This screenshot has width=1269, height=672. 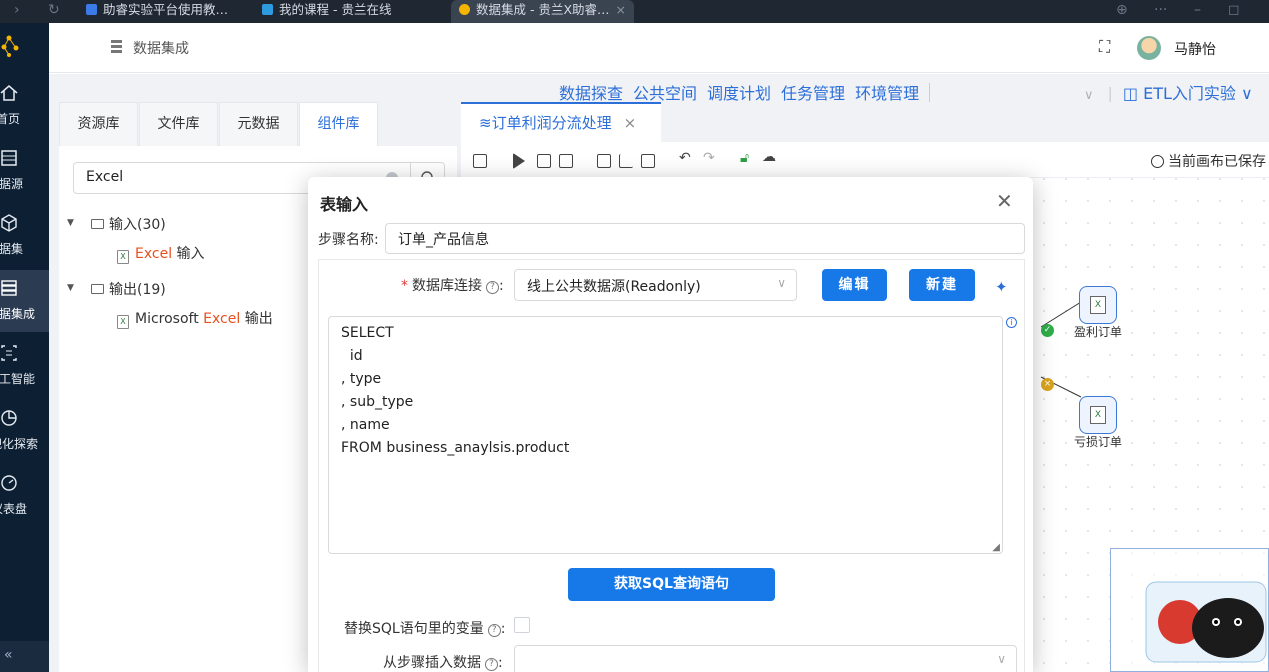 I want to click on cat-sticker-icon, so click(x=1206, y=622).